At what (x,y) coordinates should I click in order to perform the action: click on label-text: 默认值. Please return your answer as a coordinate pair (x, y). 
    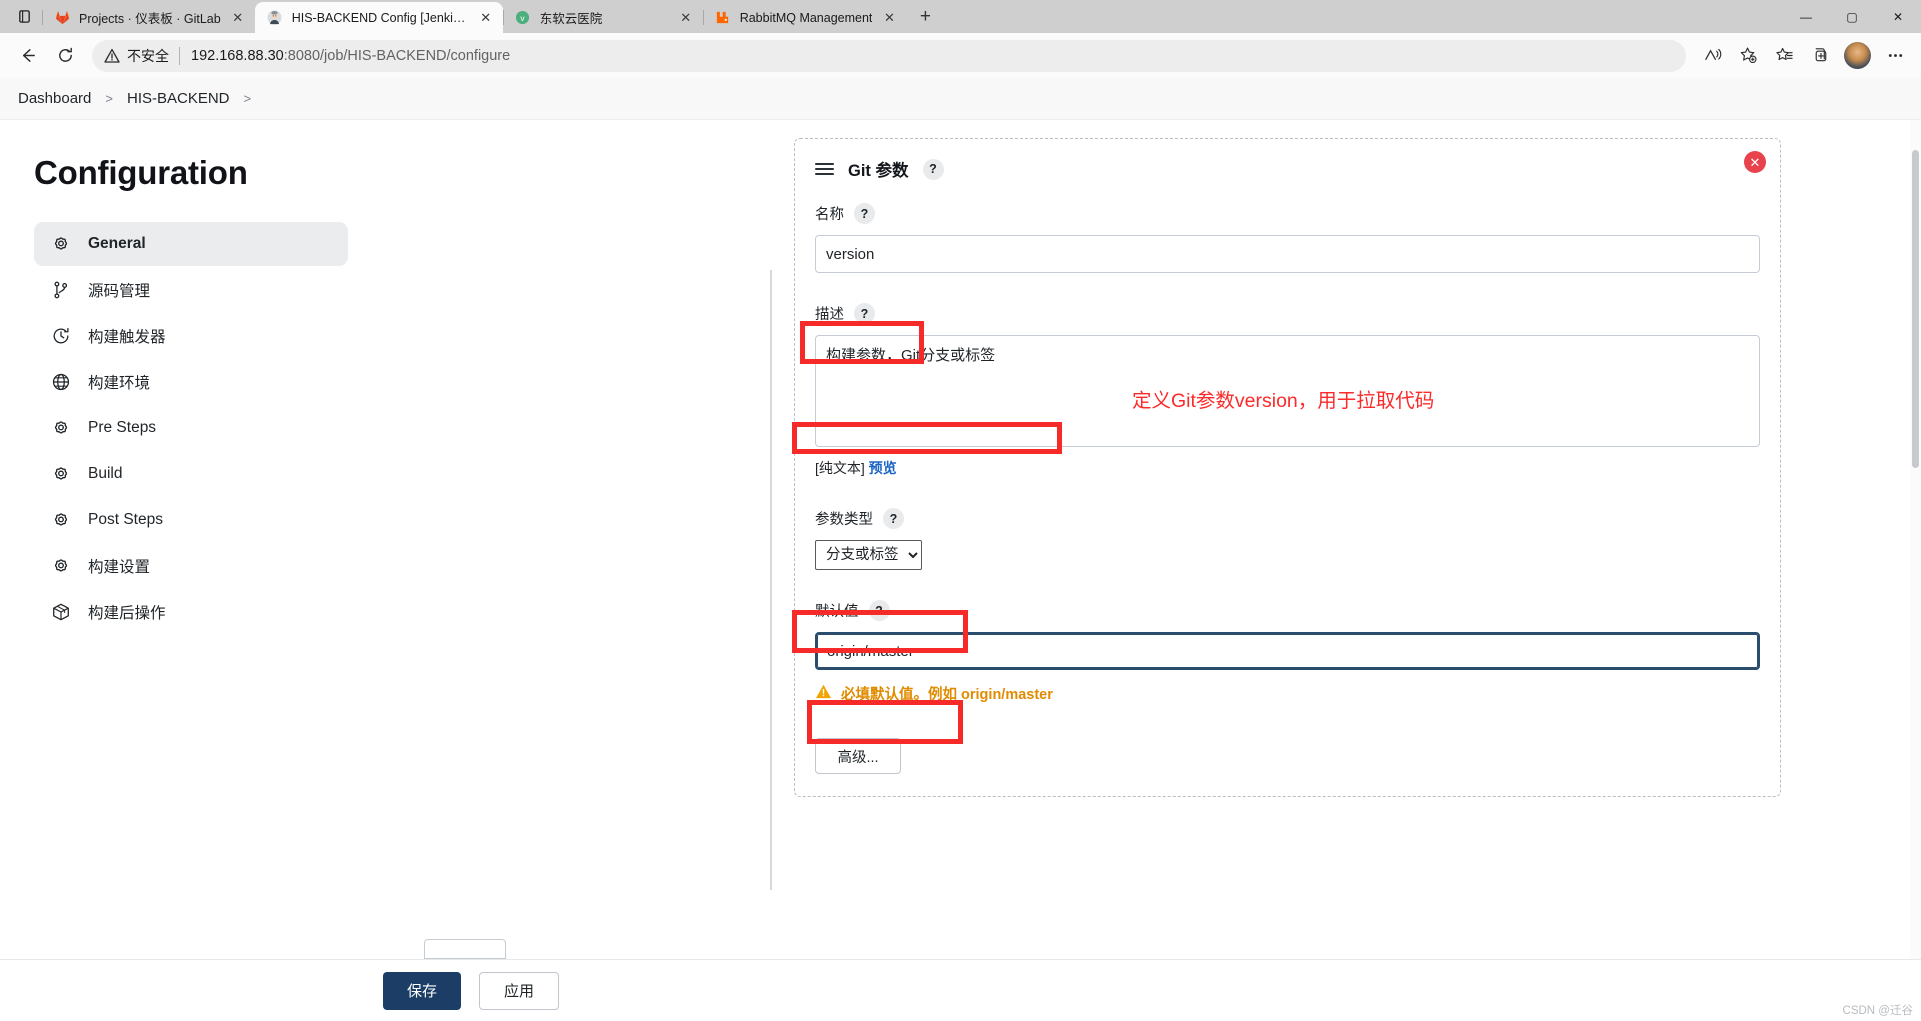
    Looking at the image, I should click on (837, 612).